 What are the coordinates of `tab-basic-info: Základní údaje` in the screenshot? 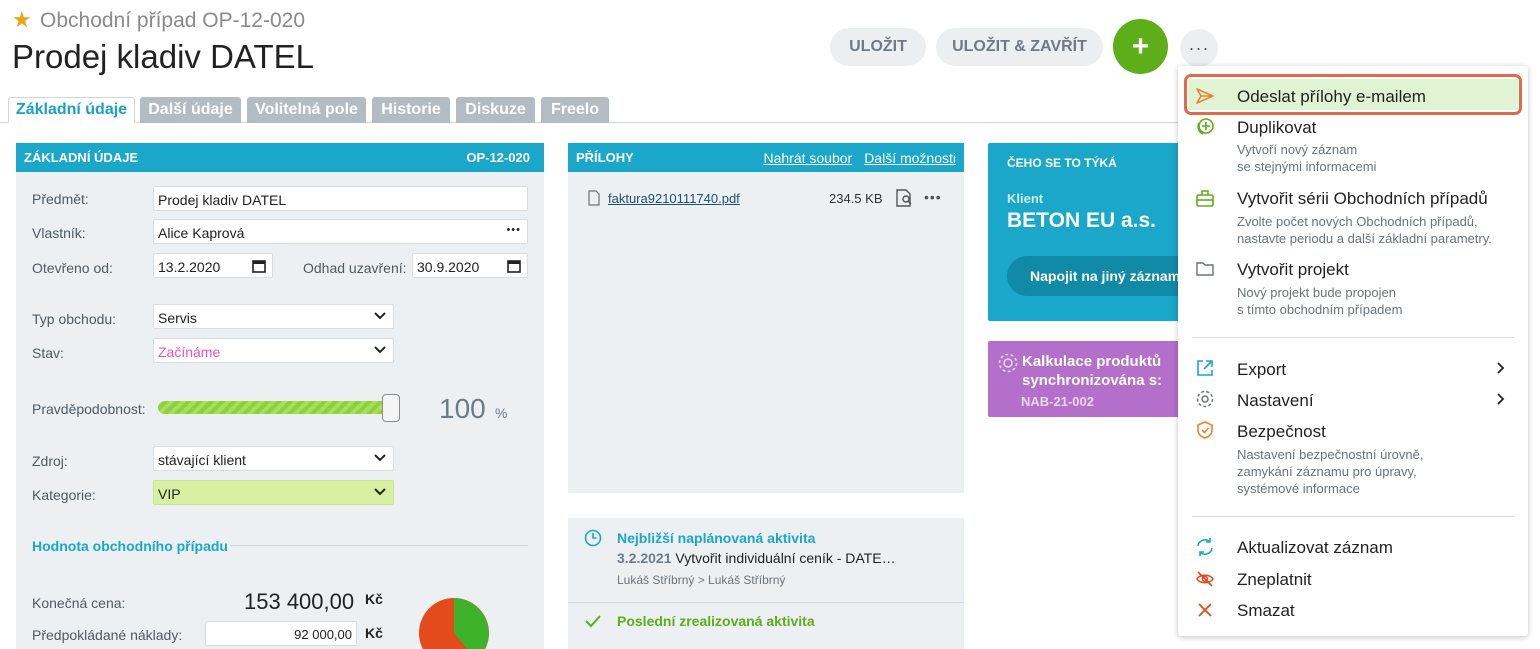 It's located at (71, 110).